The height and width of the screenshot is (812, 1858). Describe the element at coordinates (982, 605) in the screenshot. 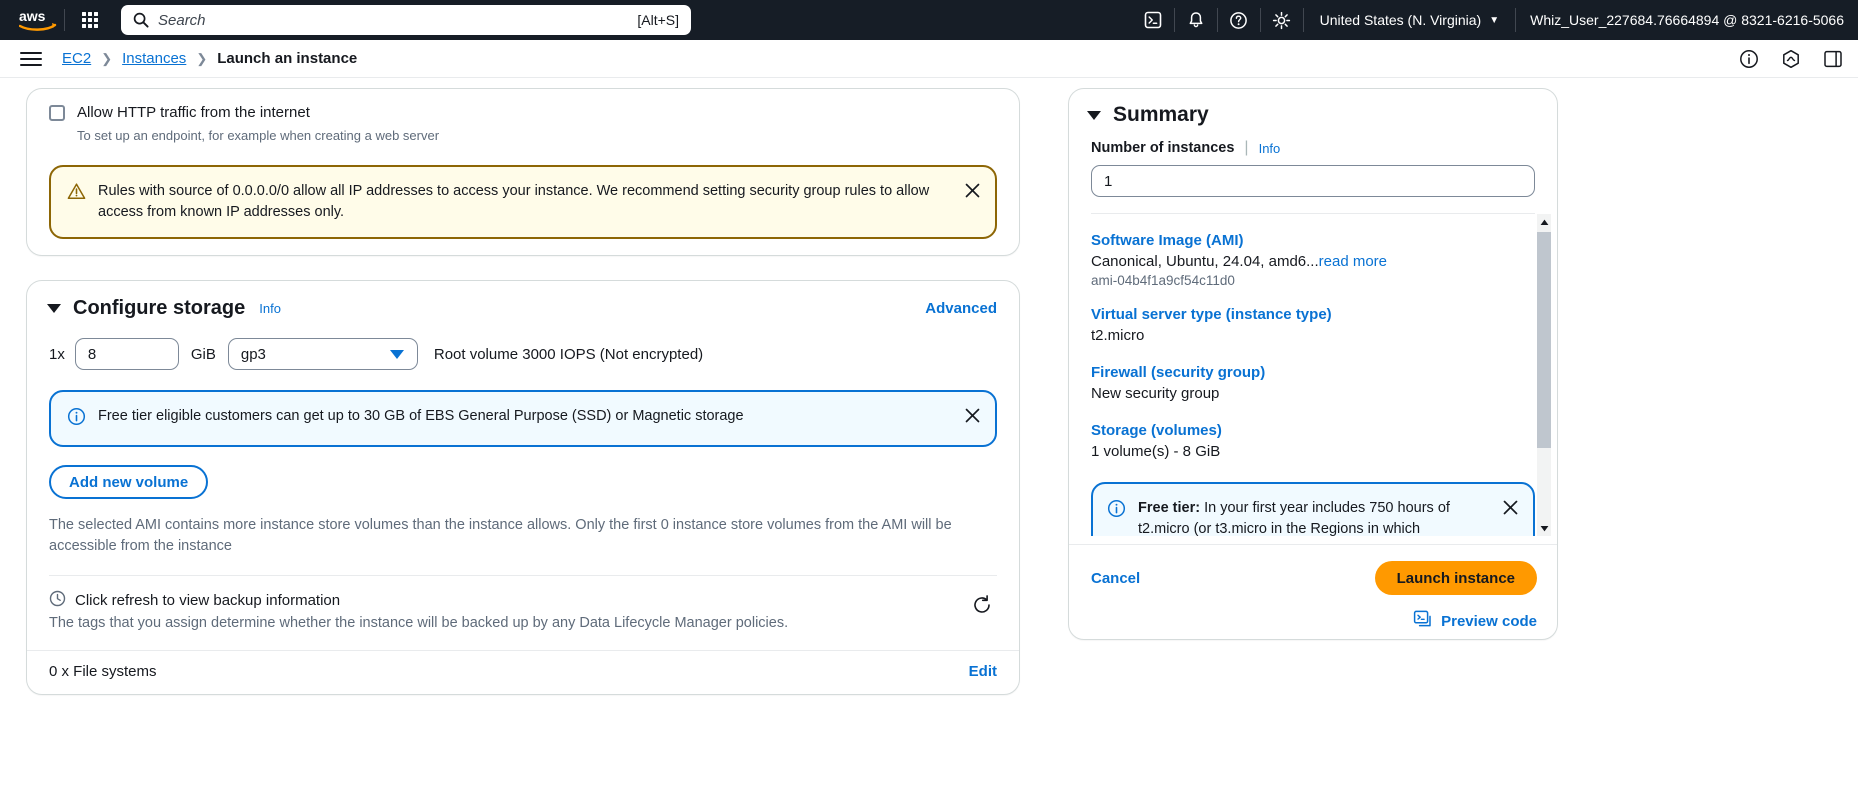

I see `refresh-icon` at that location.